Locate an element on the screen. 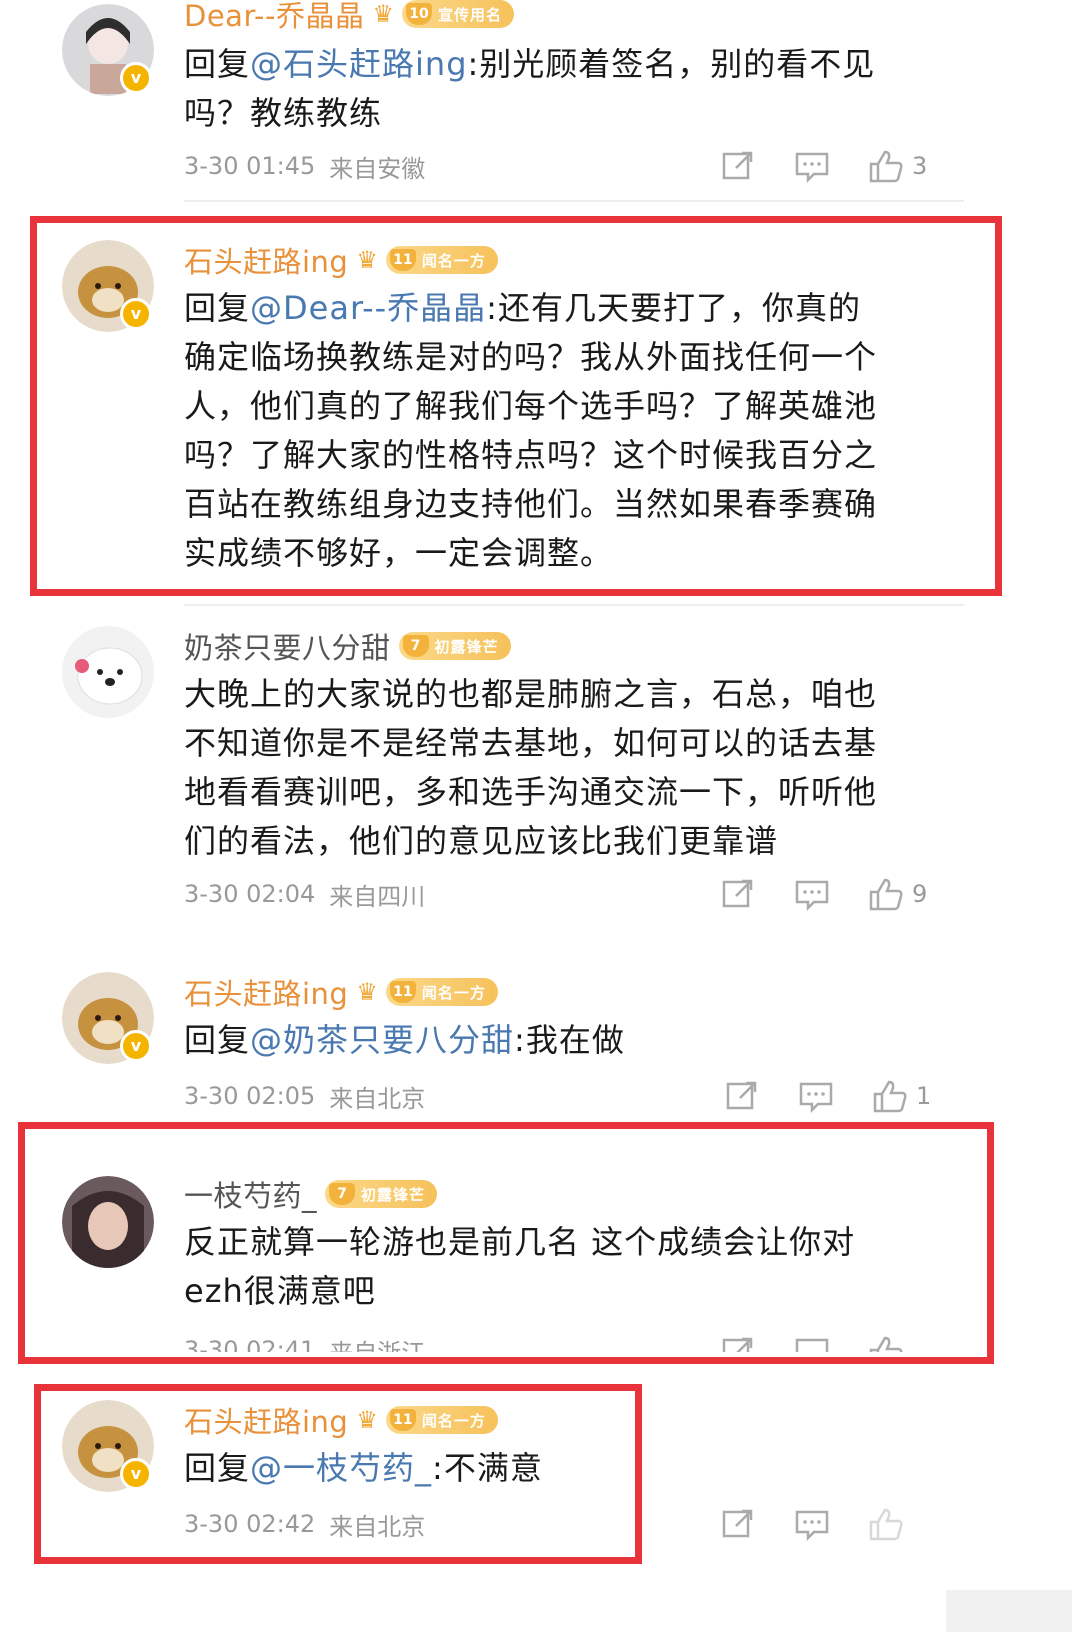 The width and height of the screenshot is (1086, 1632). comment-text: 回复@一枝芍药_:不满意 is located at coordinates (554, 1468).